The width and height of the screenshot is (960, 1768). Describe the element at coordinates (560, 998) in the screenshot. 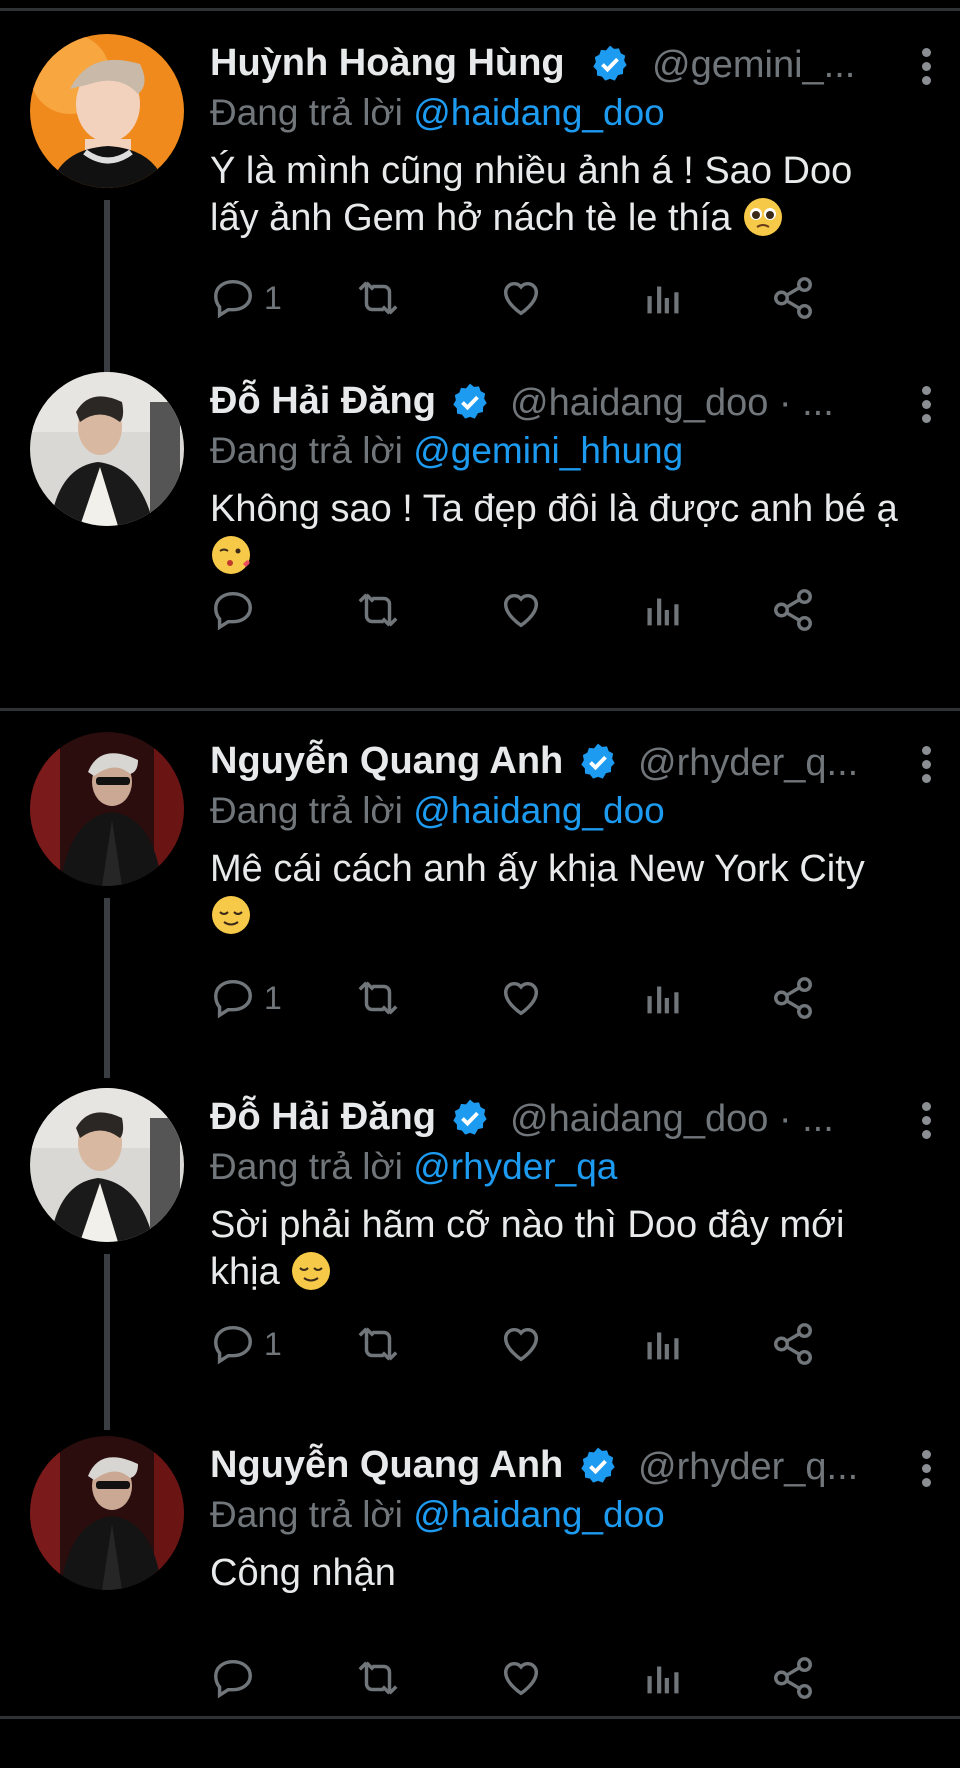

I see `tweet-actions: 1` at that location.